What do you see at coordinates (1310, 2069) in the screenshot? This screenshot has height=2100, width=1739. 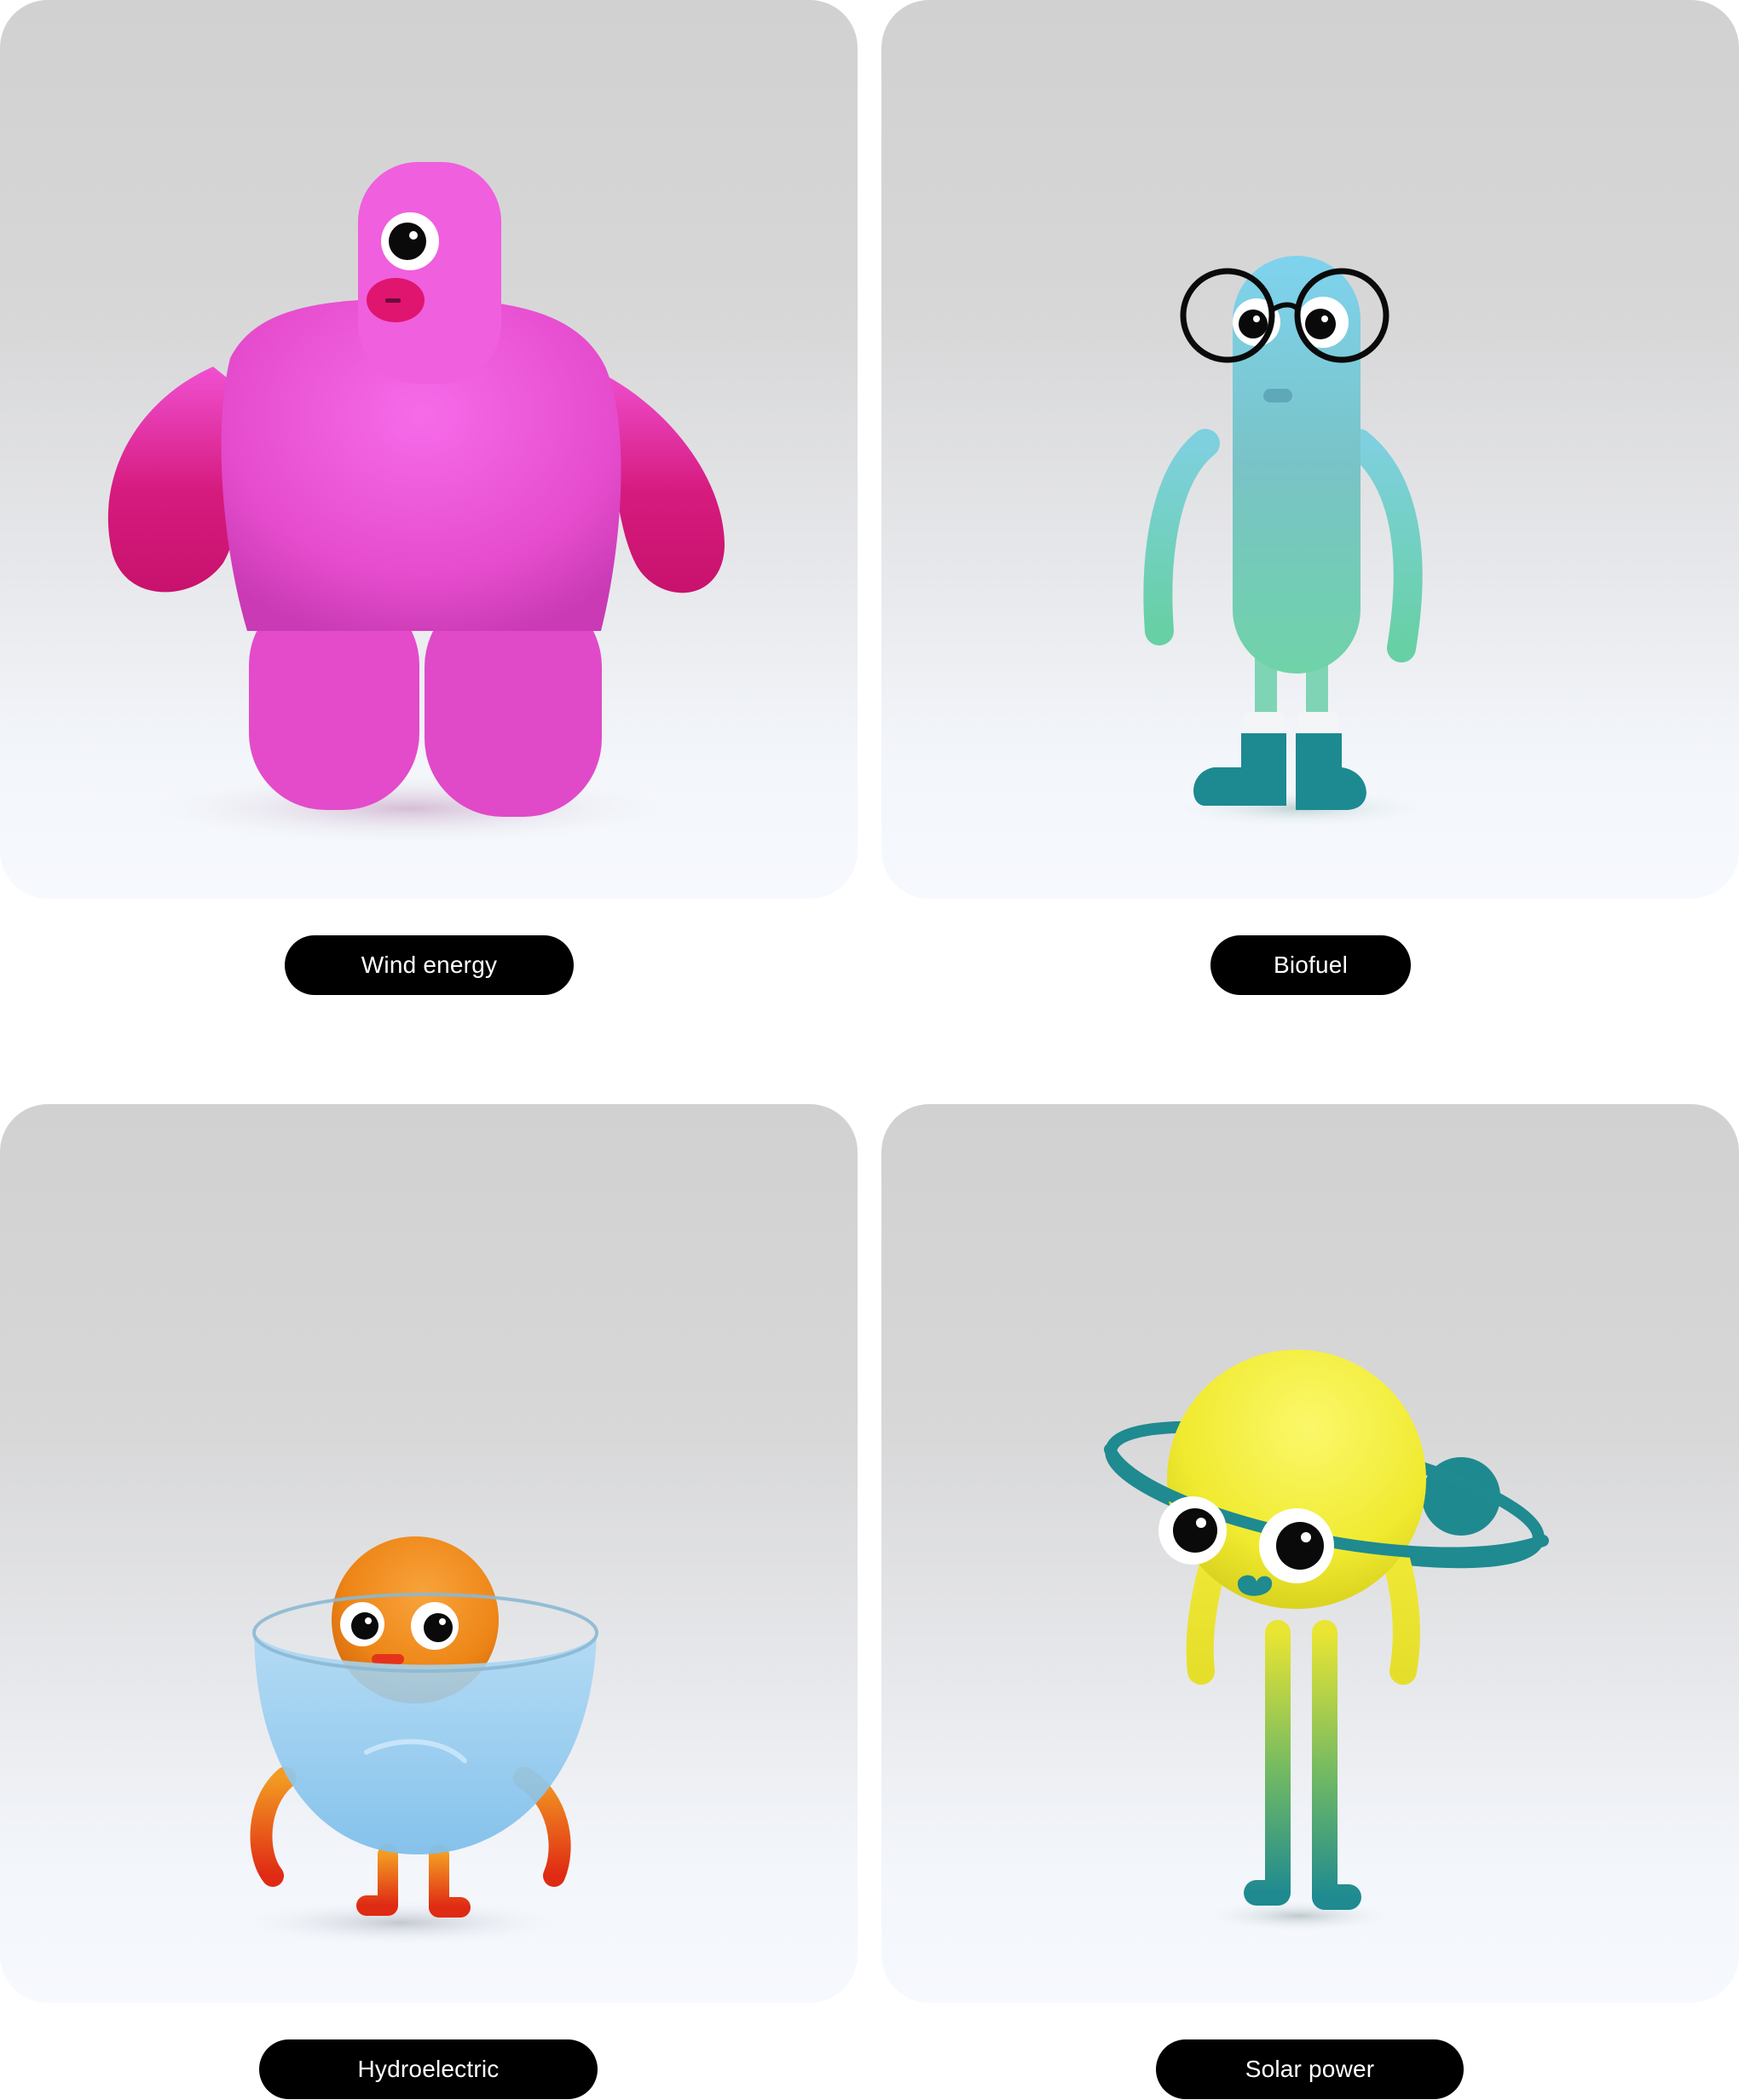 I see `label-solar-power: Solar power` at bounding box center [1310, 2069].